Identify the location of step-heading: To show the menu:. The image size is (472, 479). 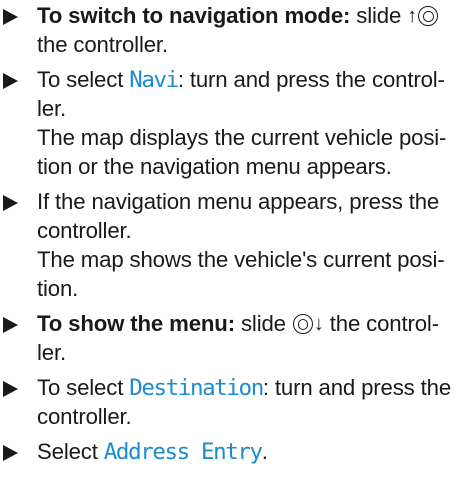
(136, 323).